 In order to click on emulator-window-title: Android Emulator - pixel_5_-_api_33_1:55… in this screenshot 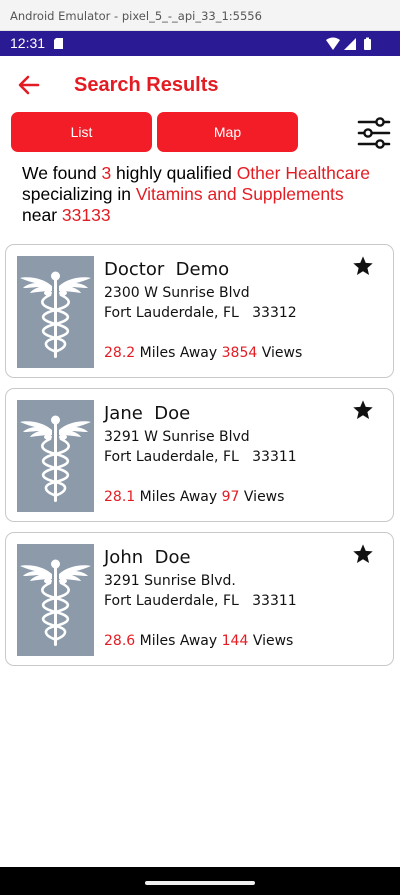, I will do `click(200, 15)`.